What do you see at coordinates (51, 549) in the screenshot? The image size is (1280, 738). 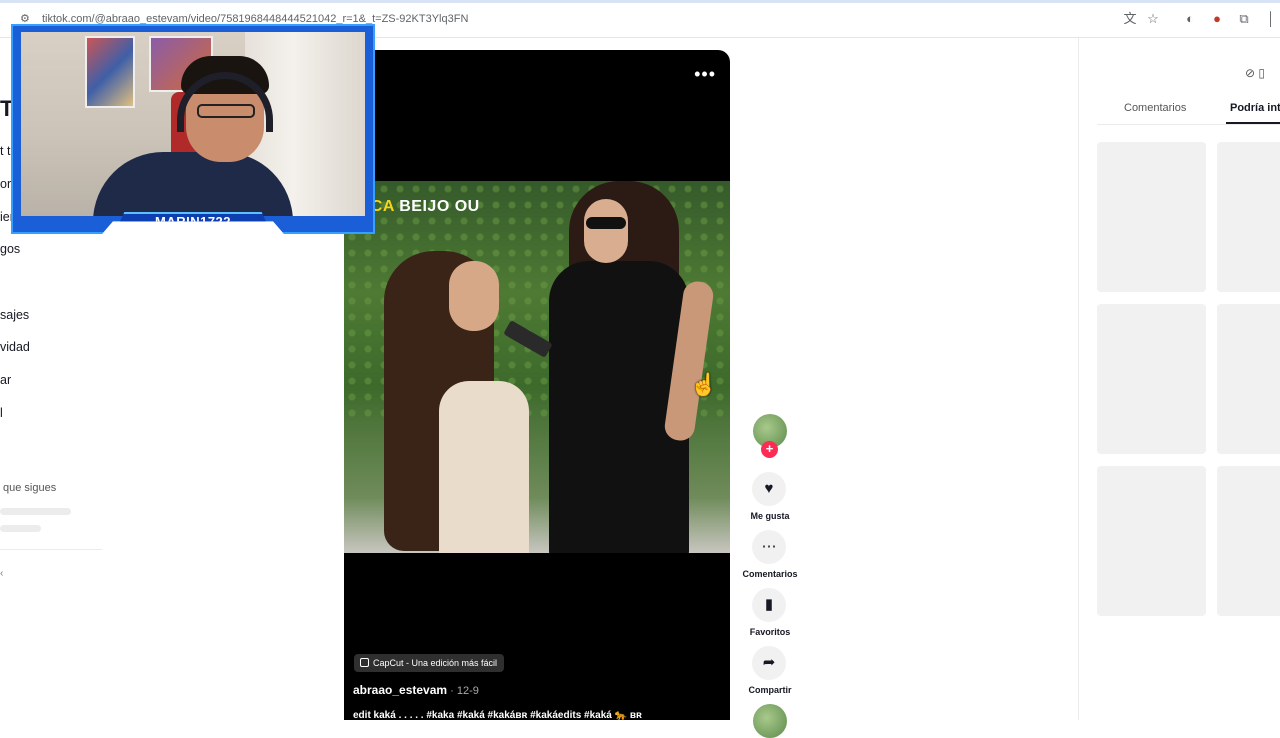 I see `sidebar-divider` at bounding box center [51, 549].